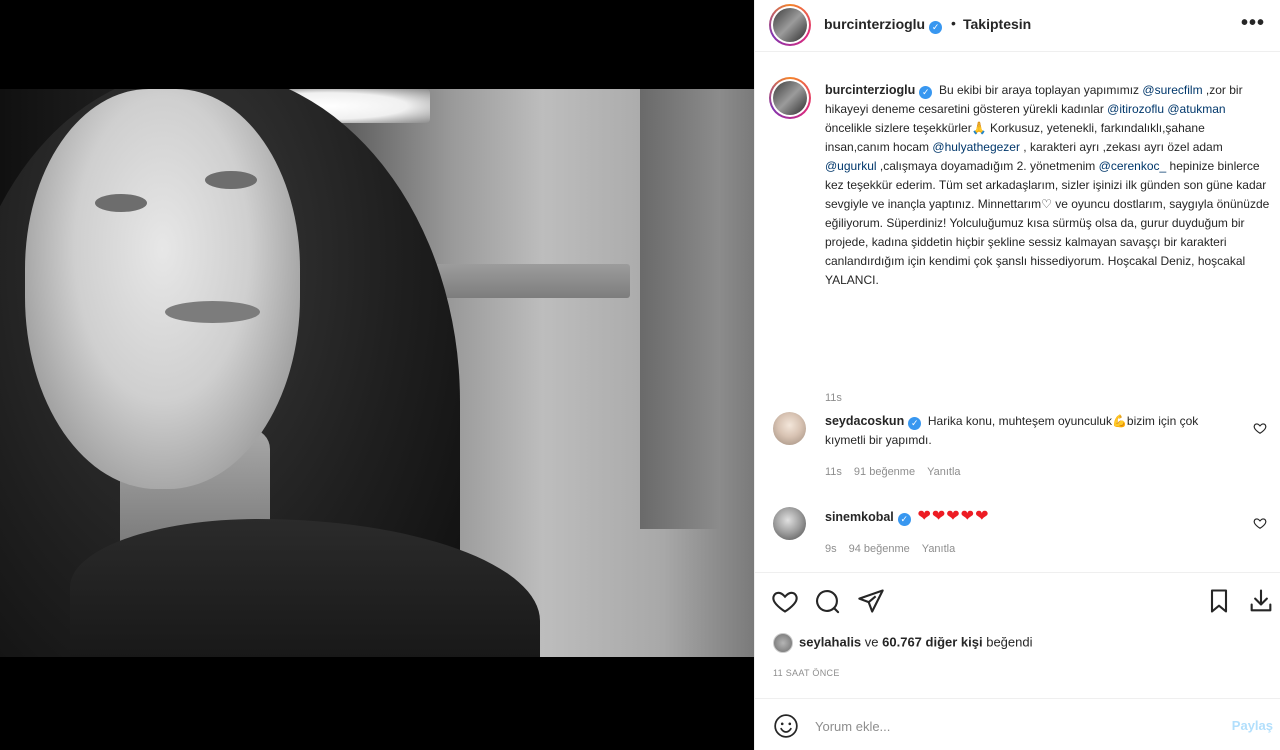 This screenshot has height=750, width=1280. What do you see at coordinates (680, 309) in the screenshot?
I see `background-door` at bounding box center [680, 309].